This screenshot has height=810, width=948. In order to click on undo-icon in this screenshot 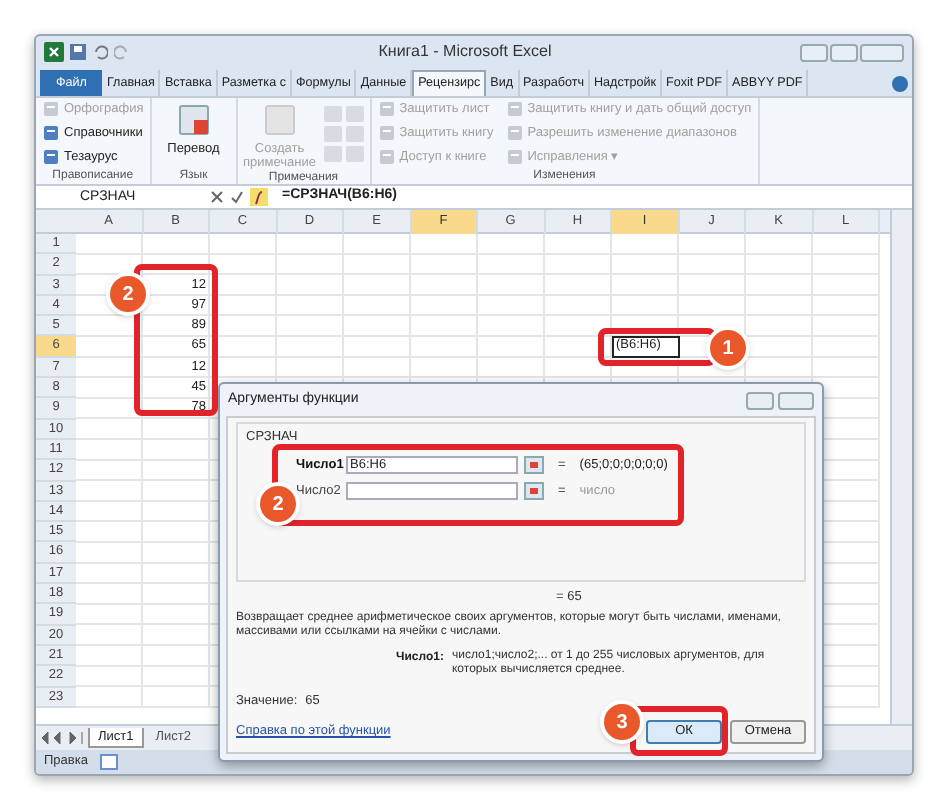, I will do `click(100, 52)`.